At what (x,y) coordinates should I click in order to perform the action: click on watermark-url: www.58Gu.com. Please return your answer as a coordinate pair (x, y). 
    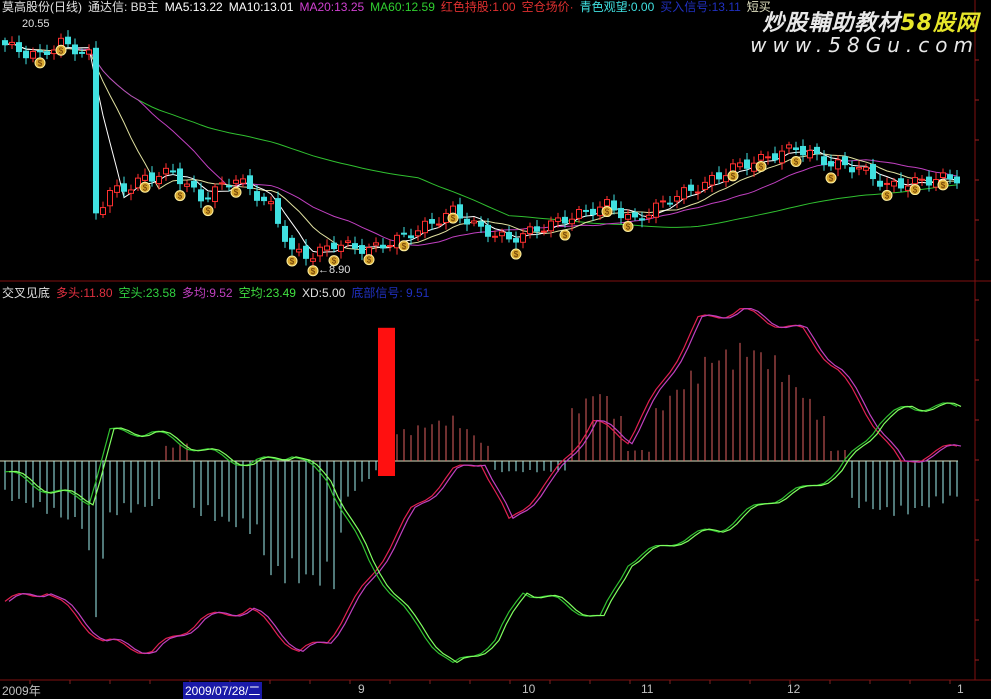
    Looking at the image, I should click on (864, 45).